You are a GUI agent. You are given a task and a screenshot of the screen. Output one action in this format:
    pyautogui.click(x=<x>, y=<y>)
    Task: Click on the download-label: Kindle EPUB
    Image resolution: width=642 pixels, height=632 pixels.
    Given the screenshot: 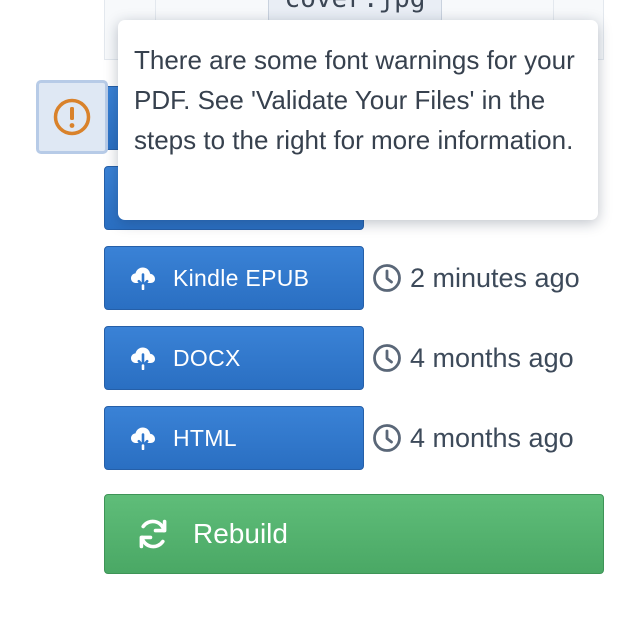 What is the action you would take?
    pyautogui.click(x=241, y=277)
    